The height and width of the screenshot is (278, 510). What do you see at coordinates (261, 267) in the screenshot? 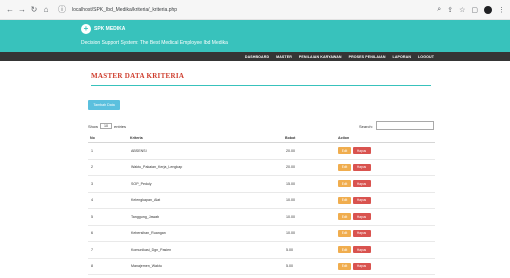
I see `table-row: 8 Manajemen_Waktu 5.00 Edit Hapus` at bounding box center [261, 267].